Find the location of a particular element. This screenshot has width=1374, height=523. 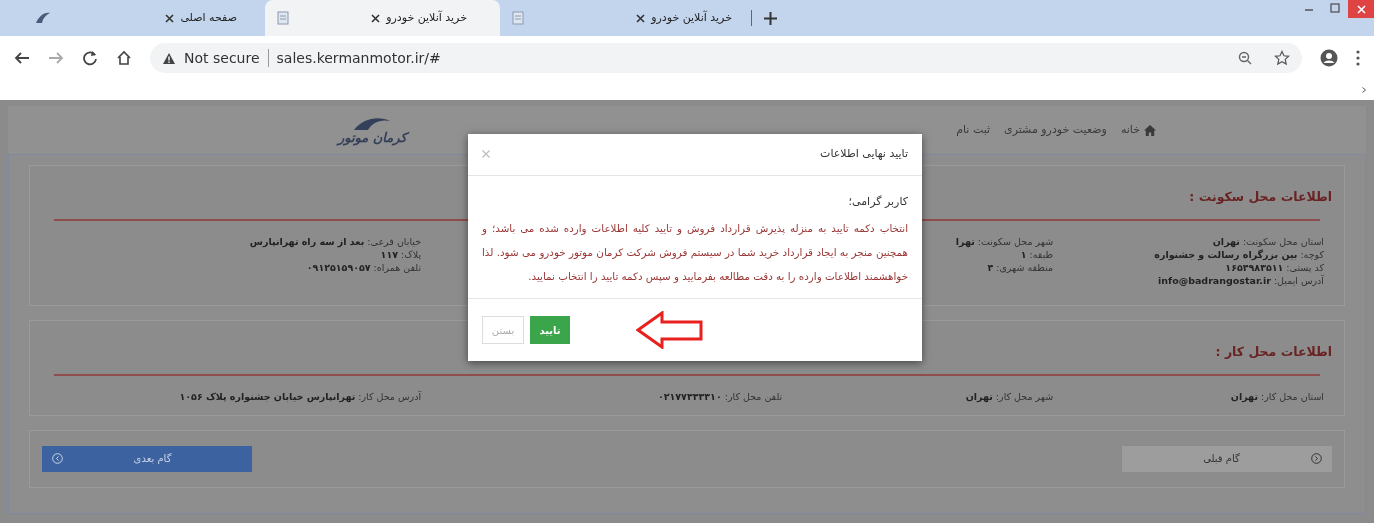

info-text: شهر محل کار: تهران is located at coordinates (1009, 396).